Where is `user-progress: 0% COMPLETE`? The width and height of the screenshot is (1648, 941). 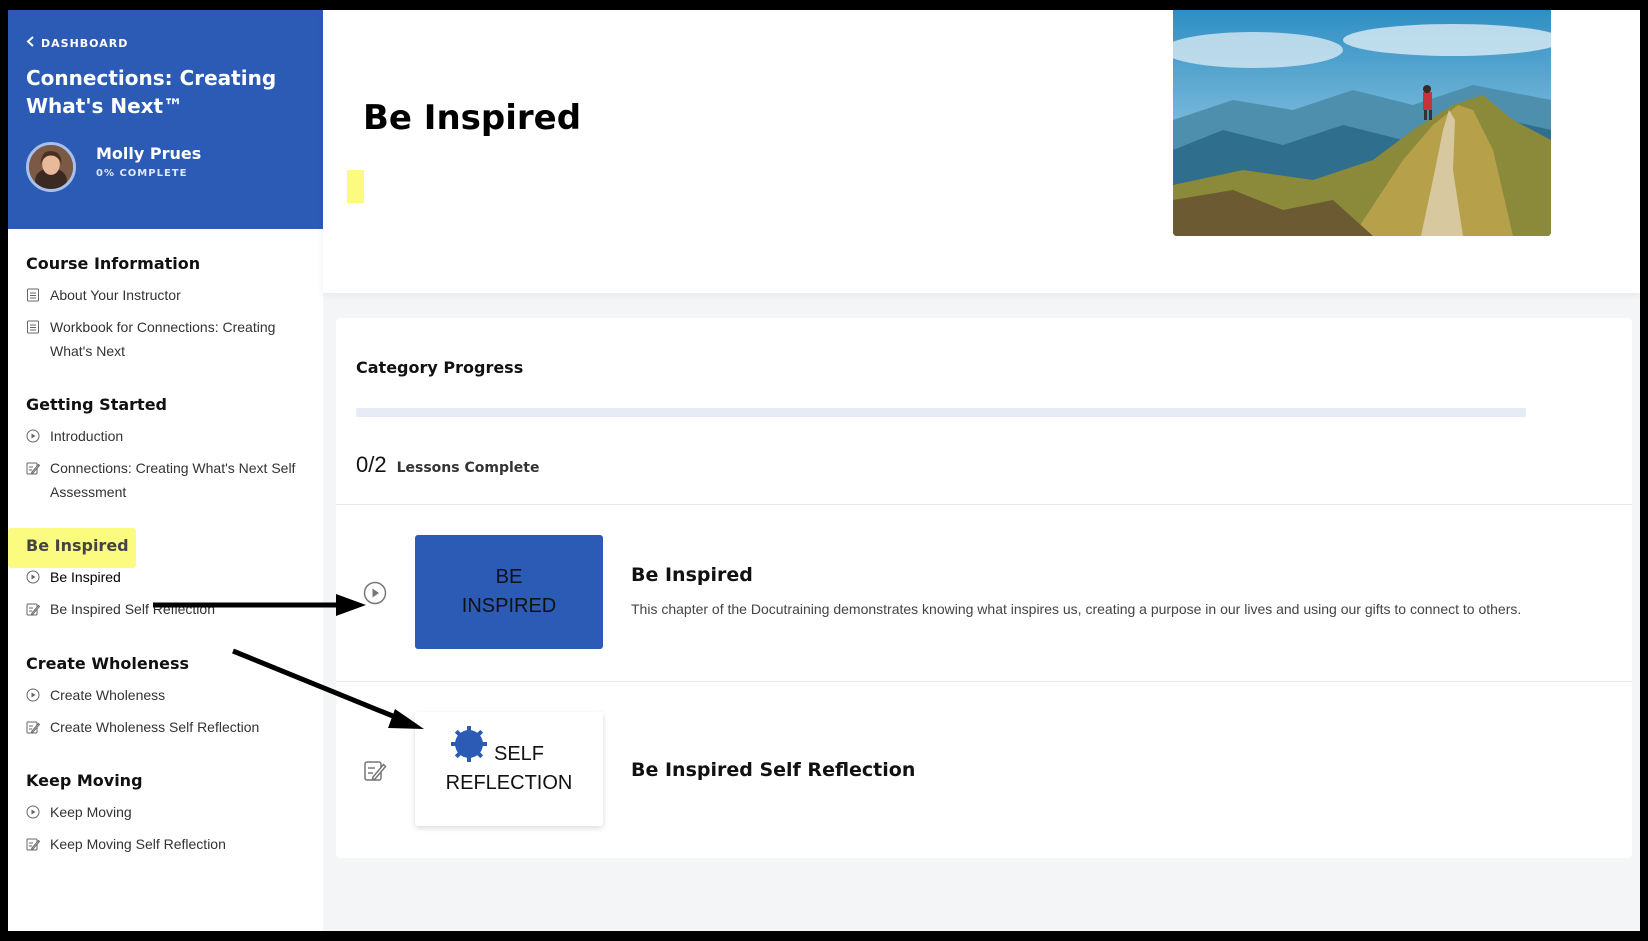
user-progress: 0% COMPLETE is located at coordinates (142, 173).